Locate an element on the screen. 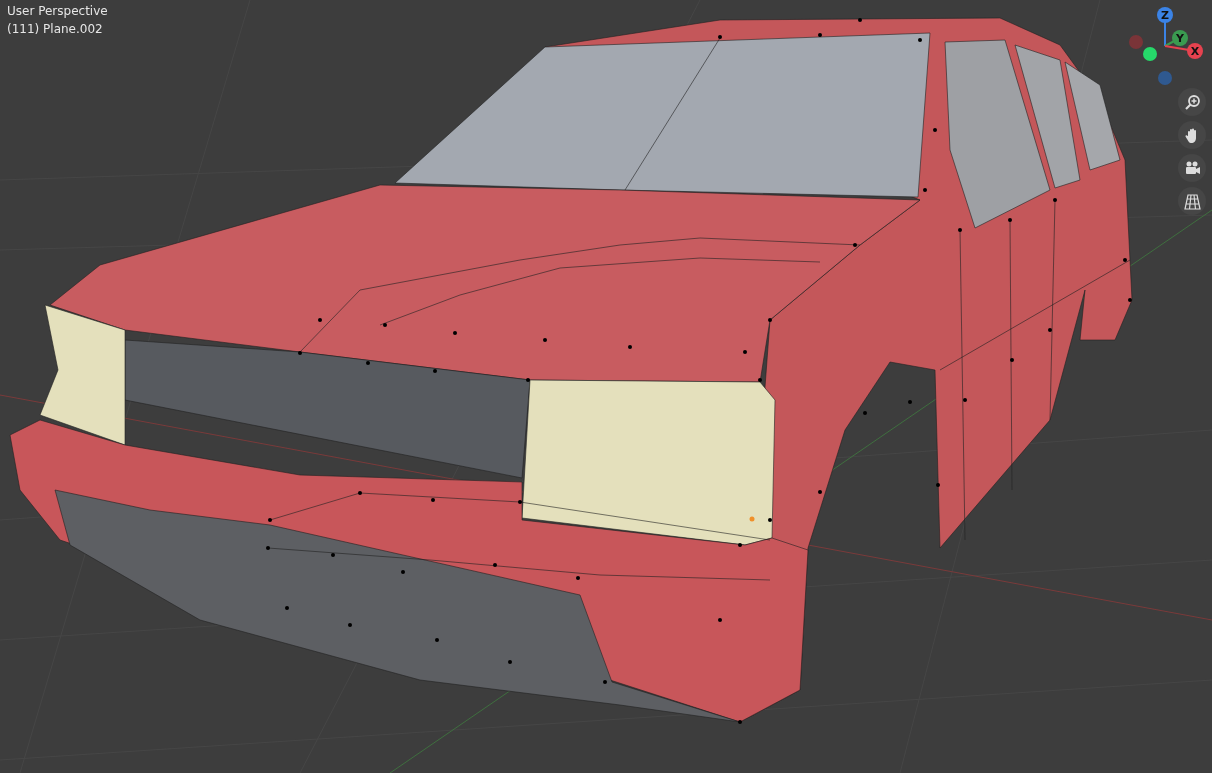  camera-icon is located at coordinates (1192, 168).